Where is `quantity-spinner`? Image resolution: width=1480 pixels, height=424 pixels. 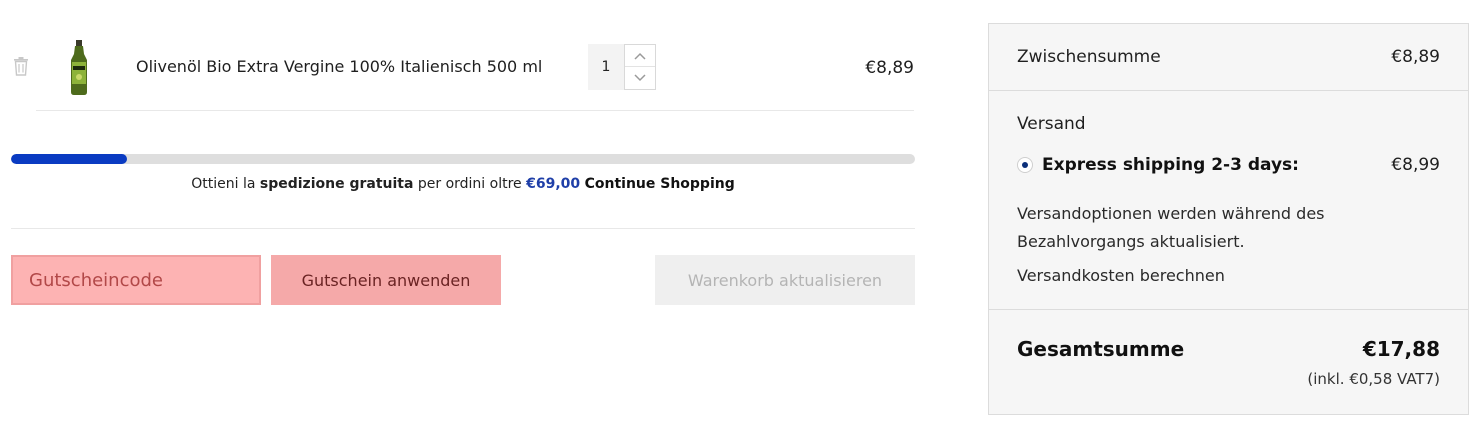 quantity-spinner is located at coordinates (640, 67).